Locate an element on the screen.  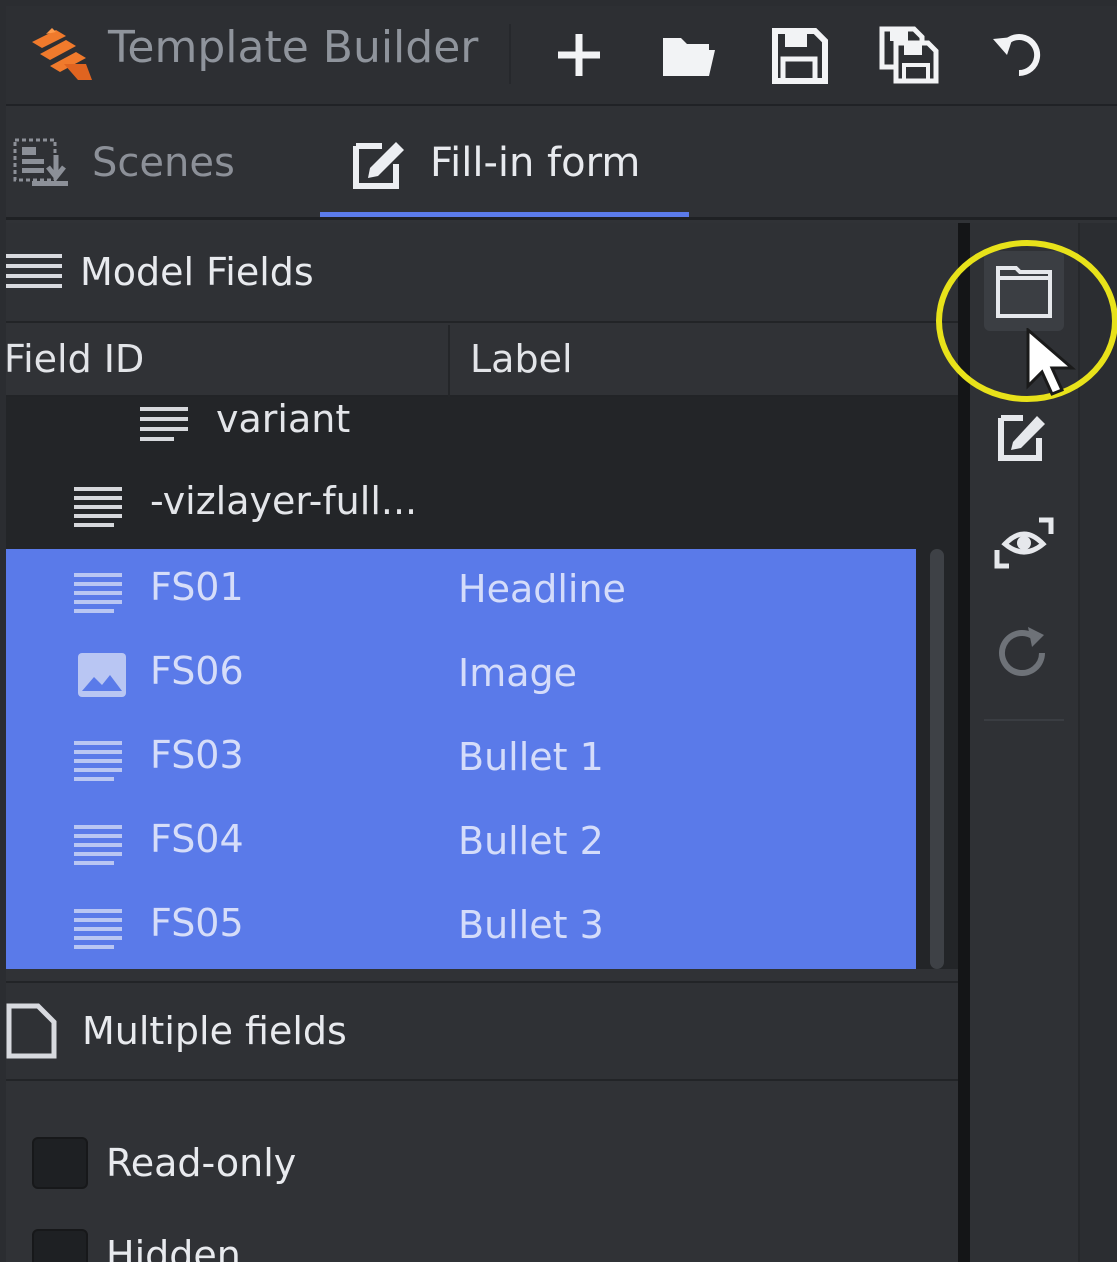
list-item: FS03 Bullet 1 is located at coordinates (461, 759).